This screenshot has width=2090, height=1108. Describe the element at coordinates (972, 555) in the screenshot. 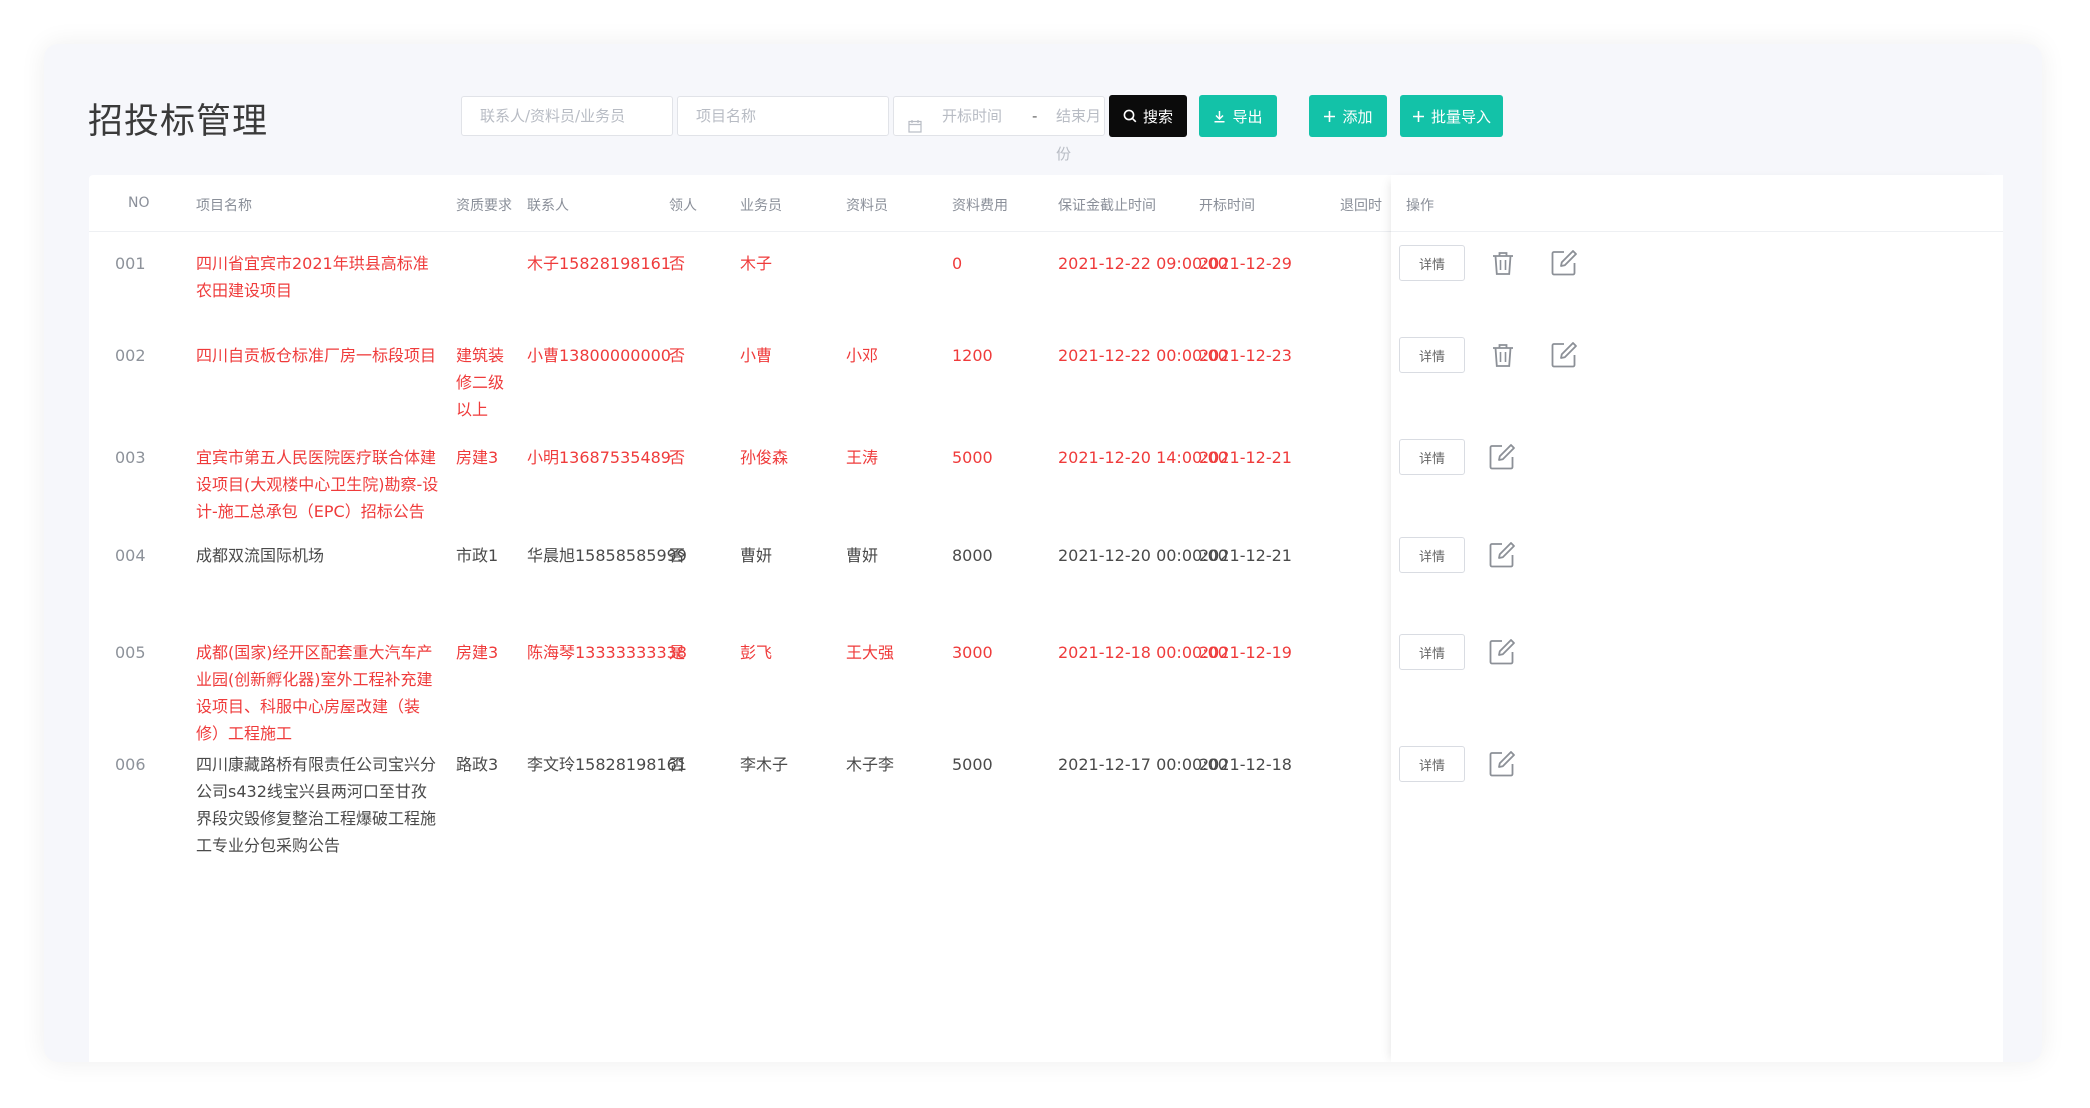

I see `cell-fee: 8000` at that location.